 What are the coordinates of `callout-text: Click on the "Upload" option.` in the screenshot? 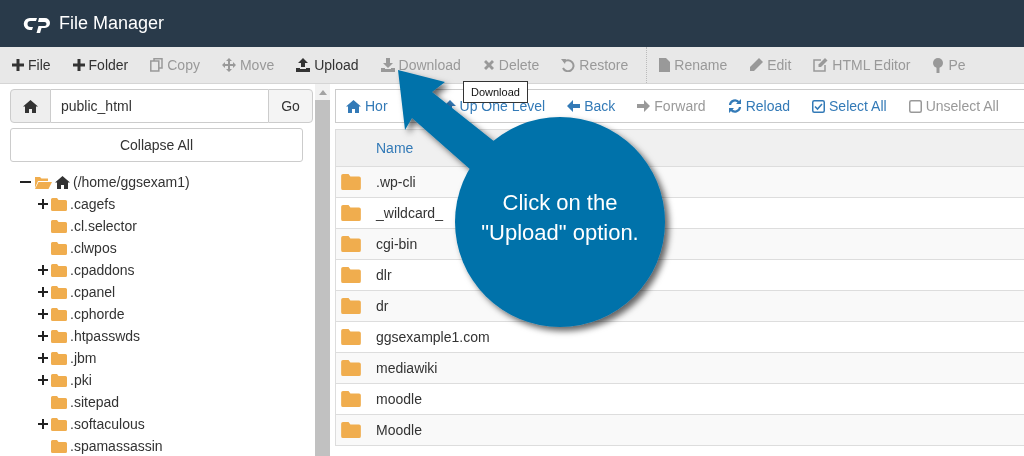 It's located at (560, 218).